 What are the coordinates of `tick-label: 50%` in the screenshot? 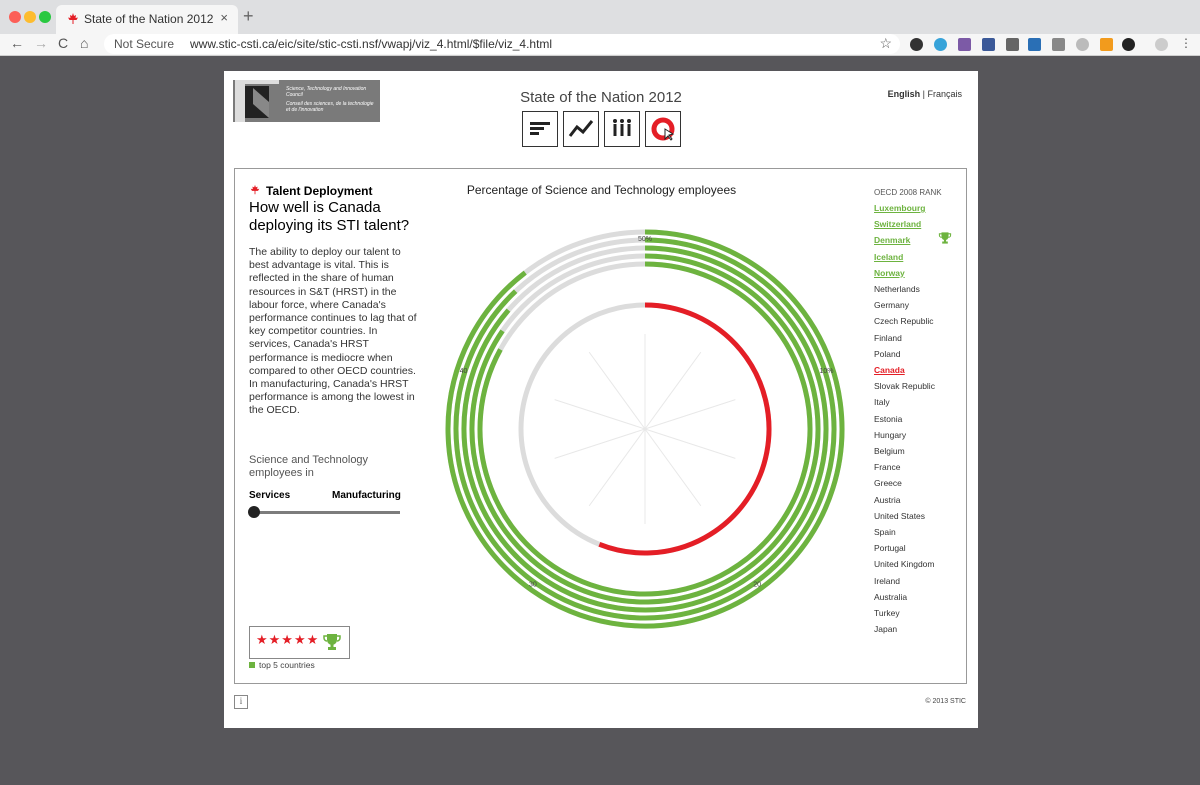 It's located at (645, 239).